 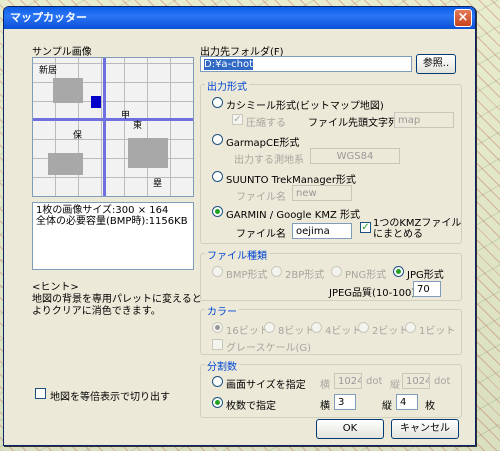 I want to click on 1bit-radio, so click(x=410, y=327).